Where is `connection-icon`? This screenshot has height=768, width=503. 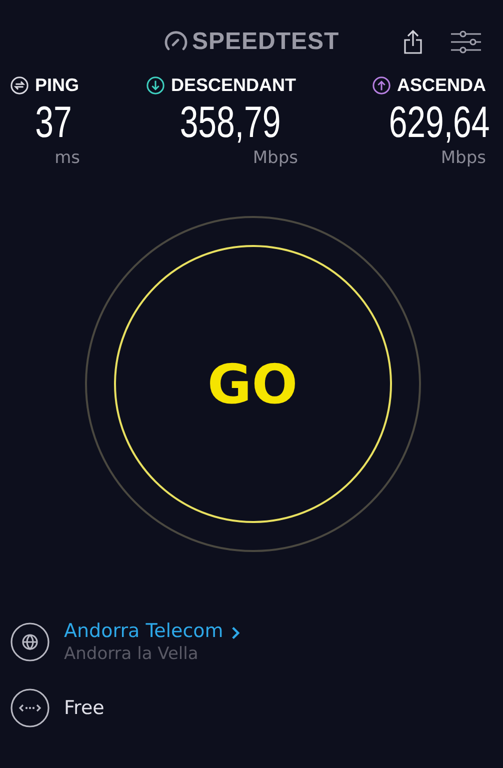 connection-icon is located at coordinates (30, 708).